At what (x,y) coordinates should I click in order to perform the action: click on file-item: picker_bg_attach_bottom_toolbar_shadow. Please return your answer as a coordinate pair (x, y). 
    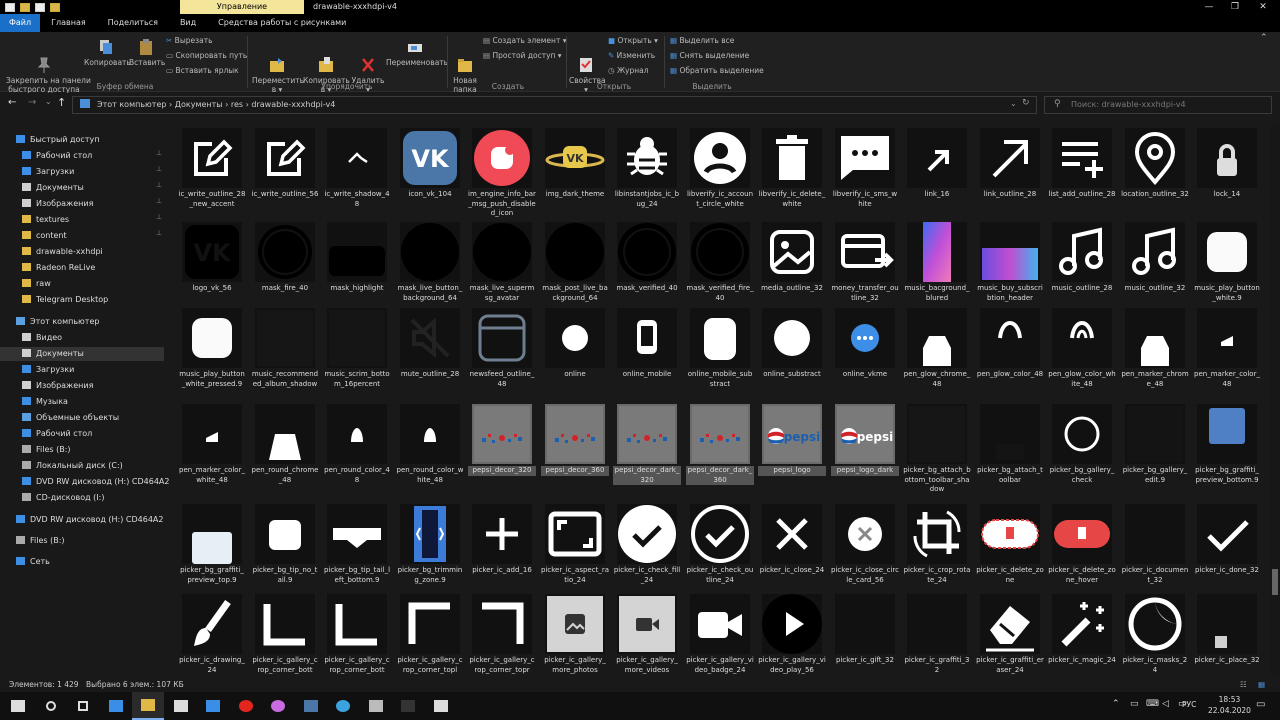
    Looking at the image, I should click on (937, 452).